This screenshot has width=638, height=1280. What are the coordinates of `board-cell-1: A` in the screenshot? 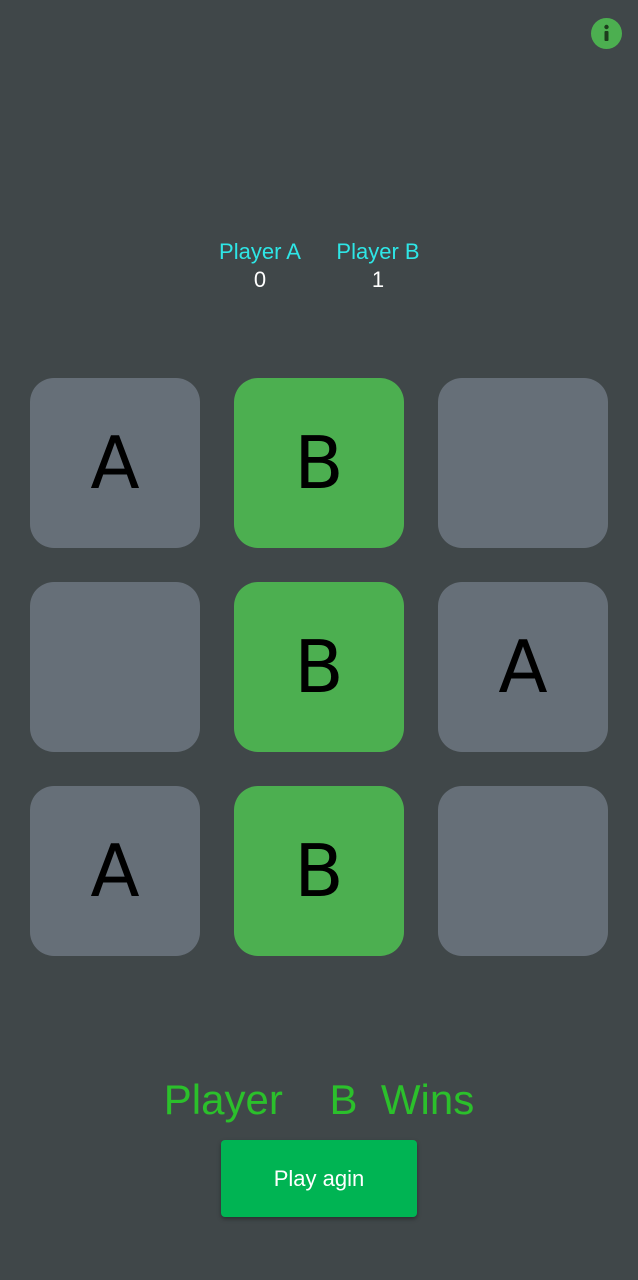 It's located at (115, 463).